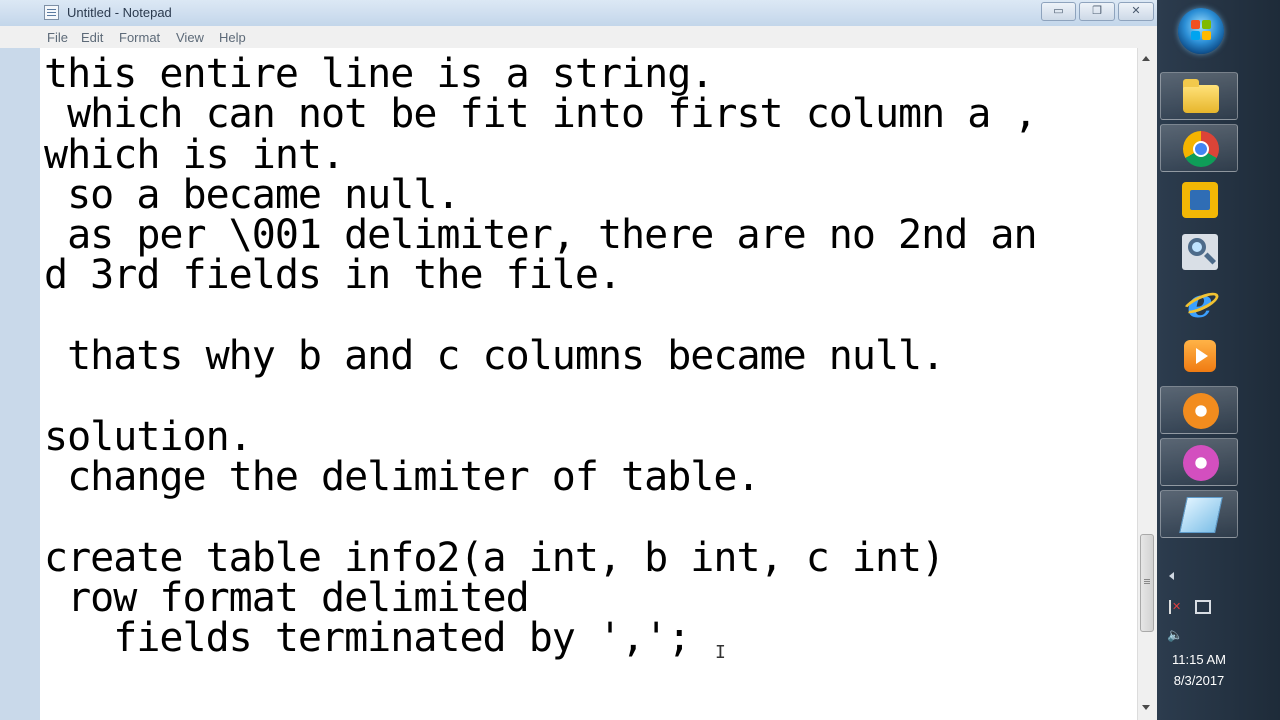  I want to click on app-orange-icon, so click(1201, 411).